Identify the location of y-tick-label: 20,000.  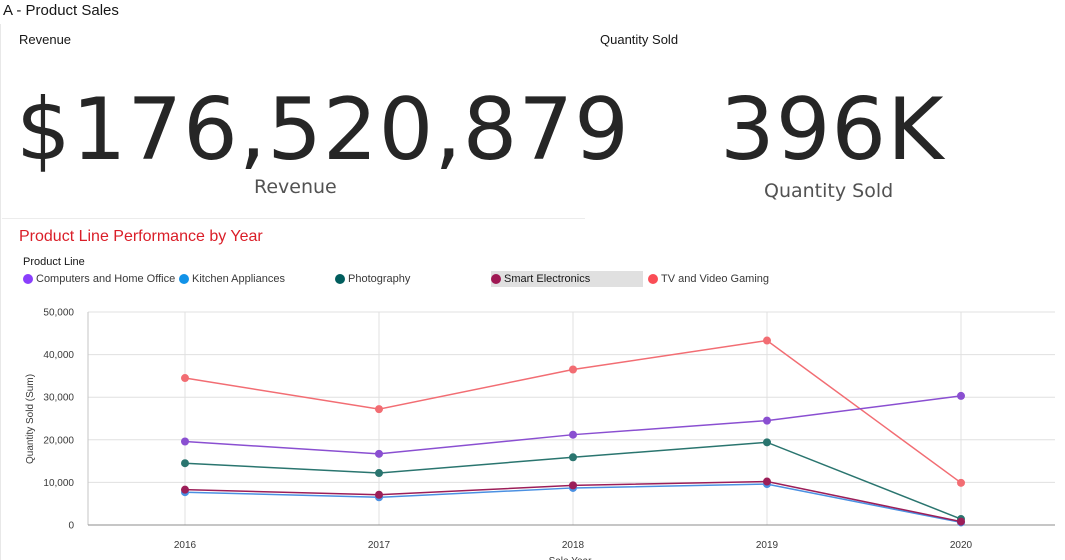
(58, 440).